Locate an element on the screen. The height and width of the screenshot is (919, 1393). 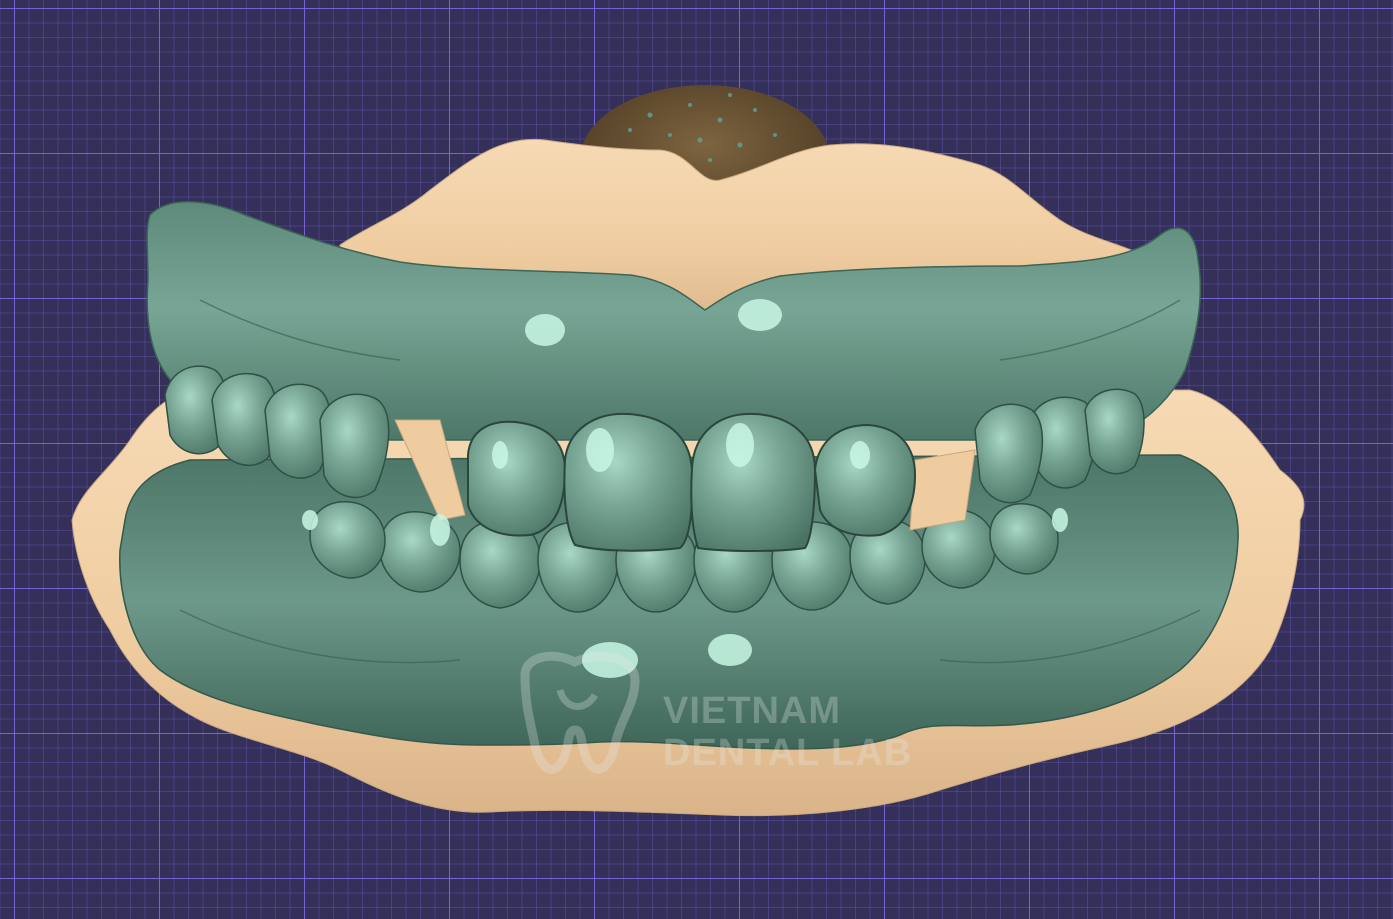
watermark: VIETNAM DENTAL LAB is located at coordinates (708, 715).